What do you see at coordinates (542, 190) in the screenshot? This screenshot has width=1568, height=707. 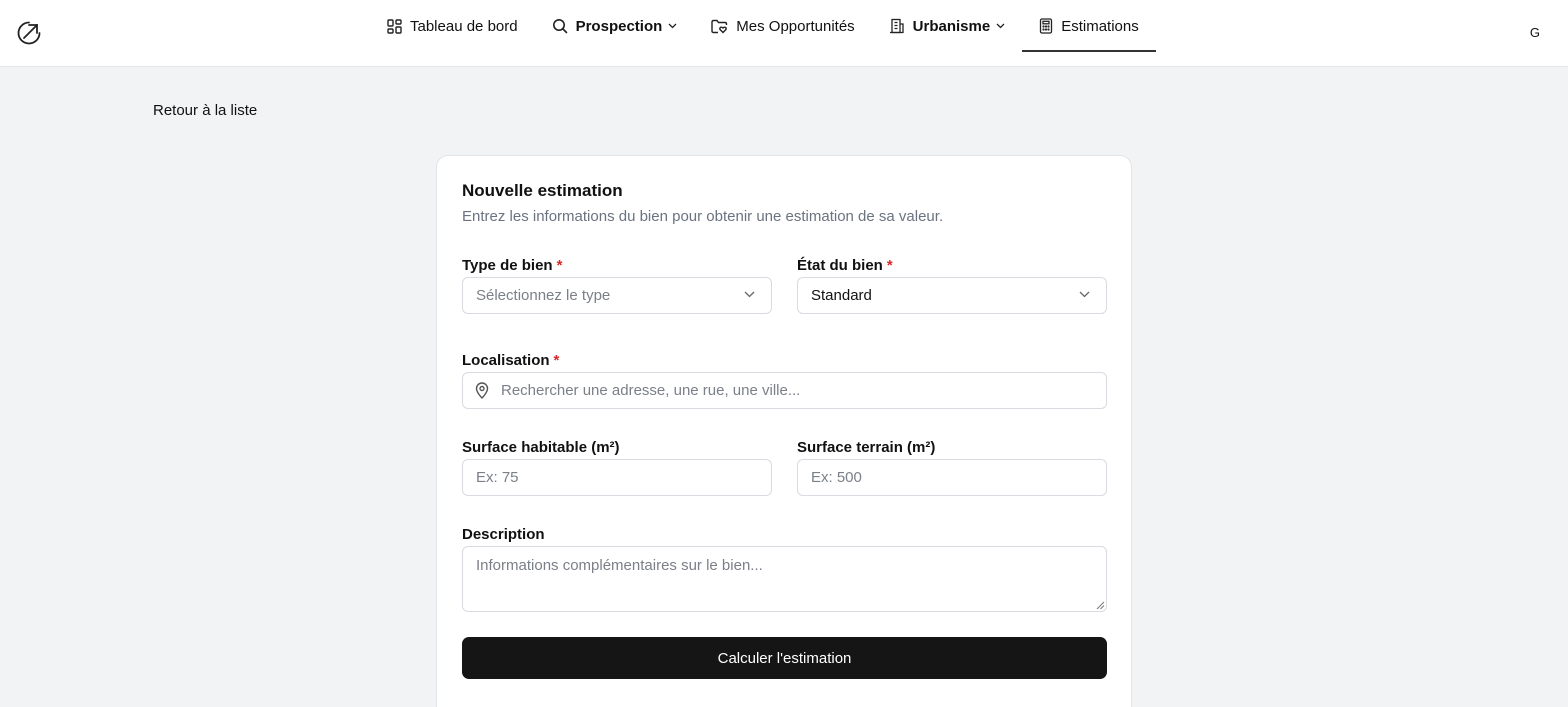 I see `form-title: Nouvelle estimation` at bounding box center [542, 190].